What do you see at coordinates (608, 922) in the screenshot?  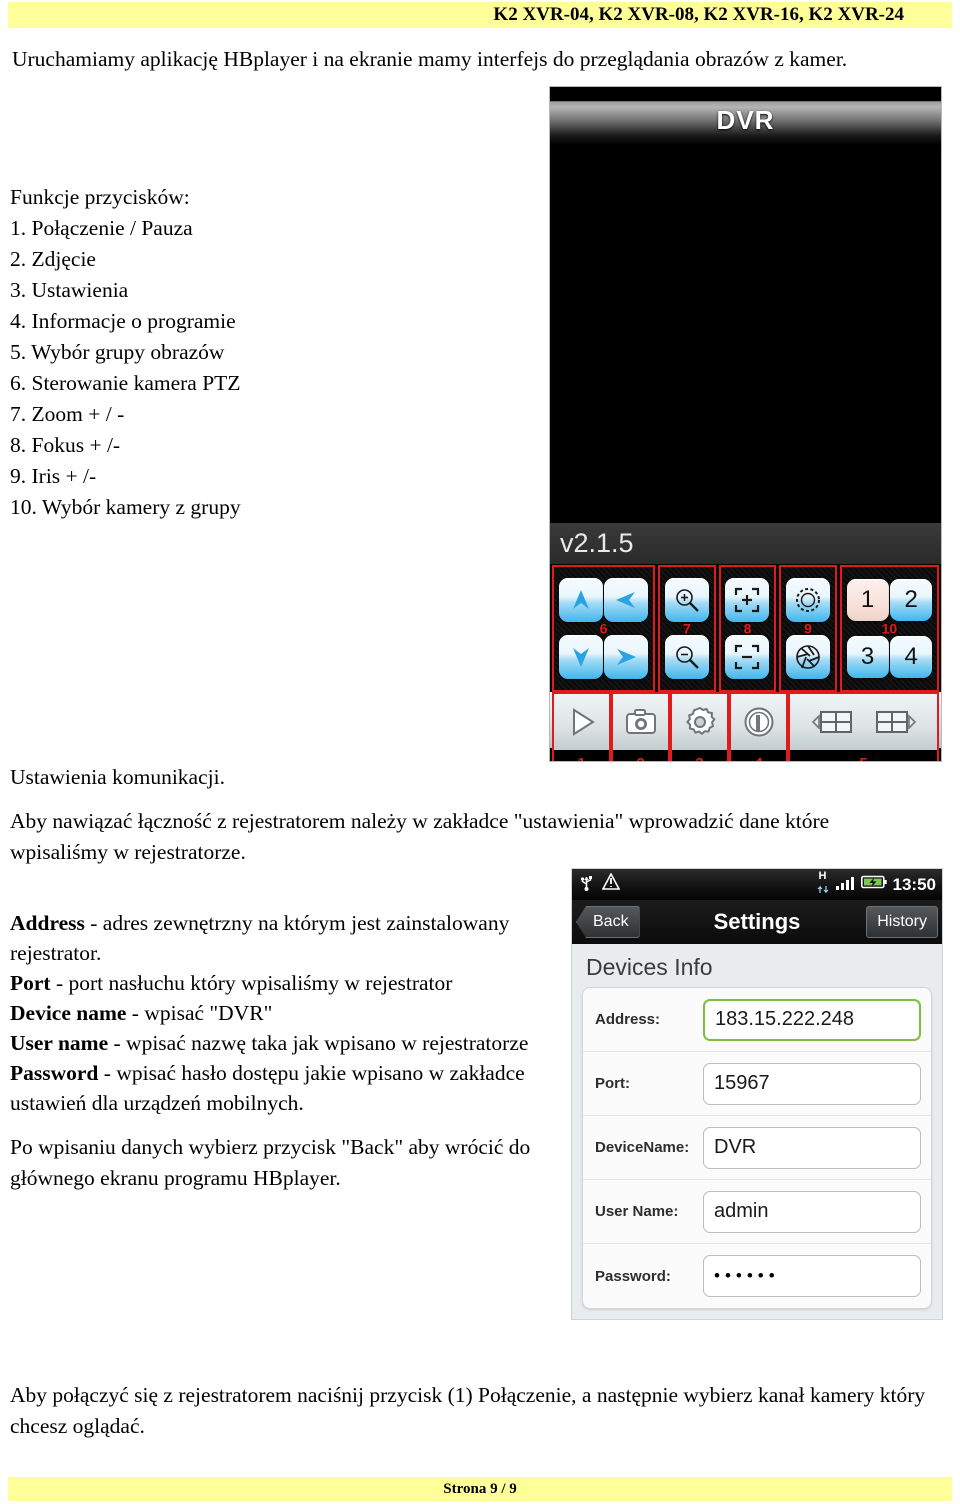 I see `back-button: Back` at bounding box center [608, 922].